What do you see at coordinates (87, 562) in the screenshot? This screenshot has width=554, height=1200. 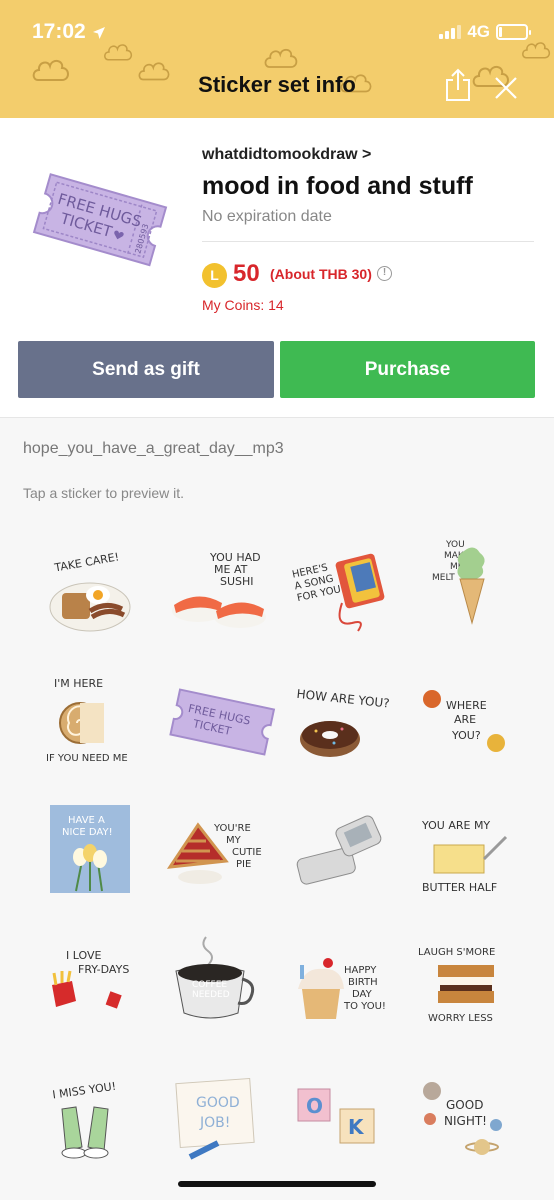 I see `svg-text: TAKE CARE!` at bounding box center [87, 562].